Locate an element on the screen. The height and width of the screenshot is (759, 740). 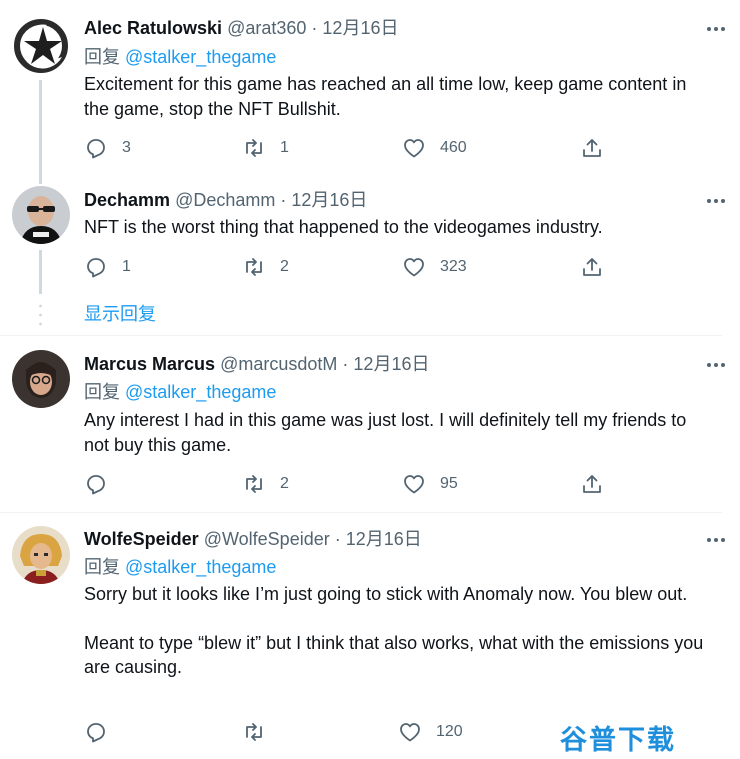
tweet-header: Marcus Marcus @marcusdotM · 12月16日 is located at coordinates (392, 364).